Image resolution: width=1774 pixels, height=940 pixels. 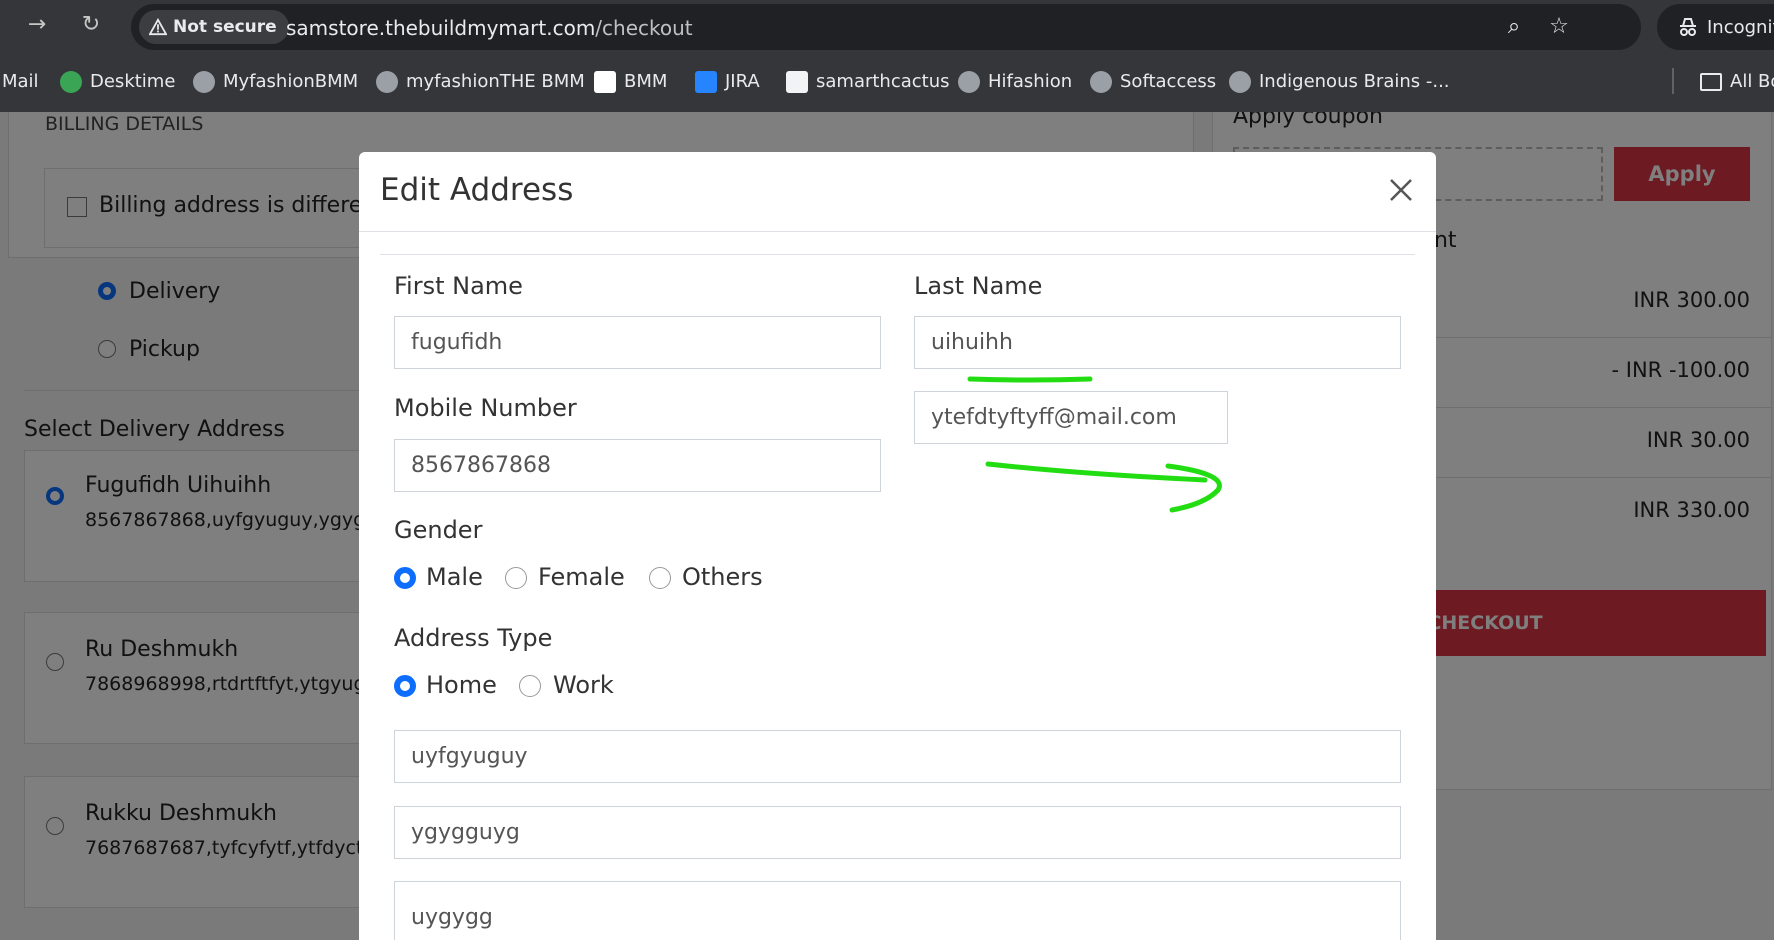 What do you see at coordinates (660, 578) in the screenshot?
I see `gender-others-radio` at bounding box center [660, 578].